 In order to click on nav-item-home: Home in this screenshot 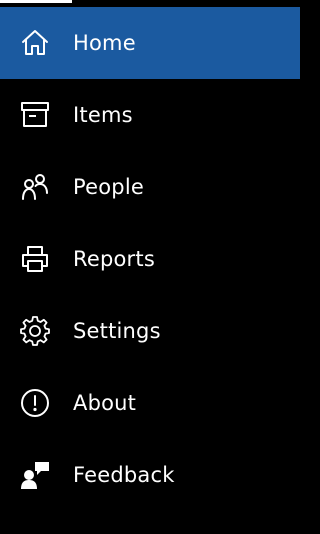, I will do `click(150, 43)`.